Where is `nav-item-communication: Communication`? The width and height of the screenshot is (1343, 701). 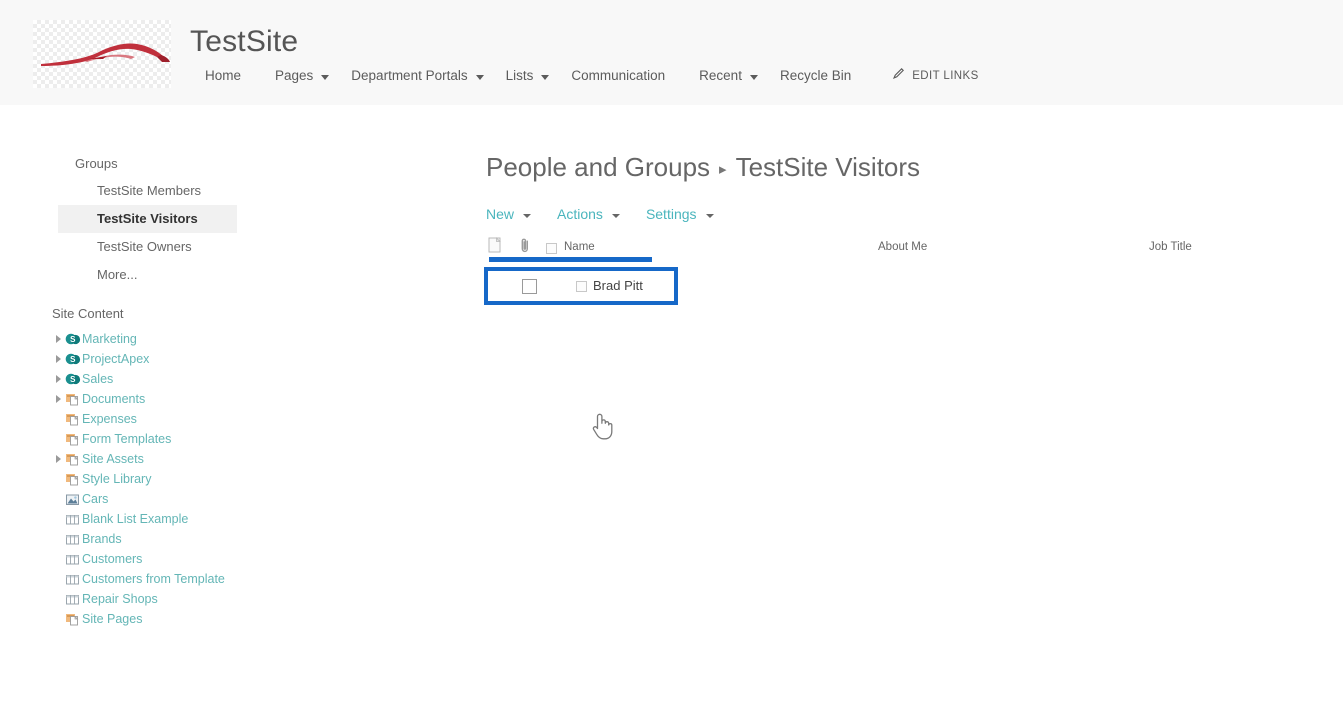
nav-item-communication: Communication is located at coordinates (618, 76).